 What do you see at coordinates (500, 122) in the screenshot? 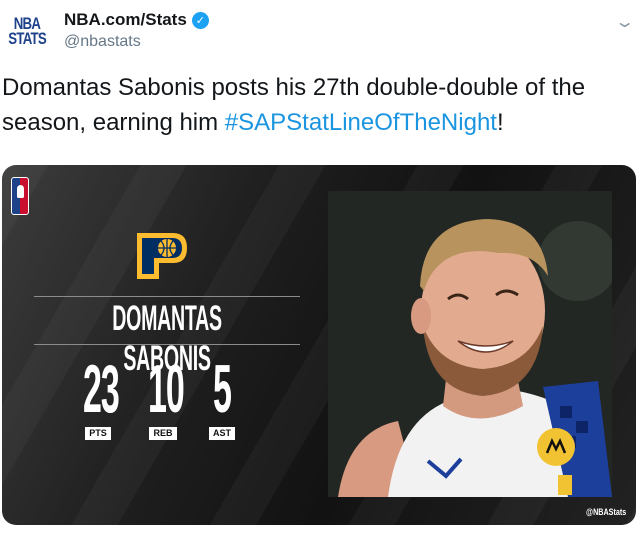
I see `tweet-text-end: !` at bounding box center [500, 122].